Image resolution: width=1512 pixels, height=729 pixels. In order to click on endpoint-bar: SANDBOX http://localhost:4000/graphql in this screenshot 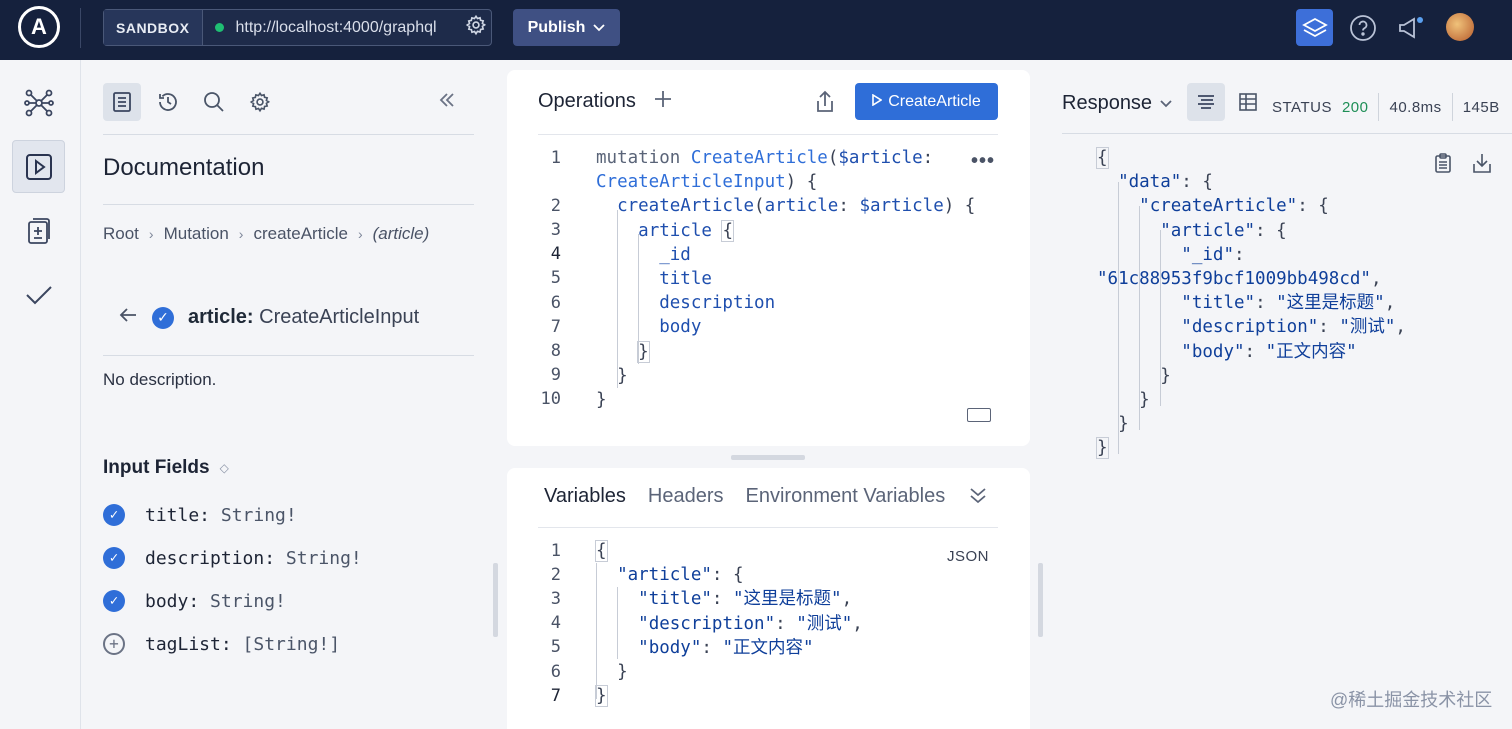, I will do `click(297, 27)`.